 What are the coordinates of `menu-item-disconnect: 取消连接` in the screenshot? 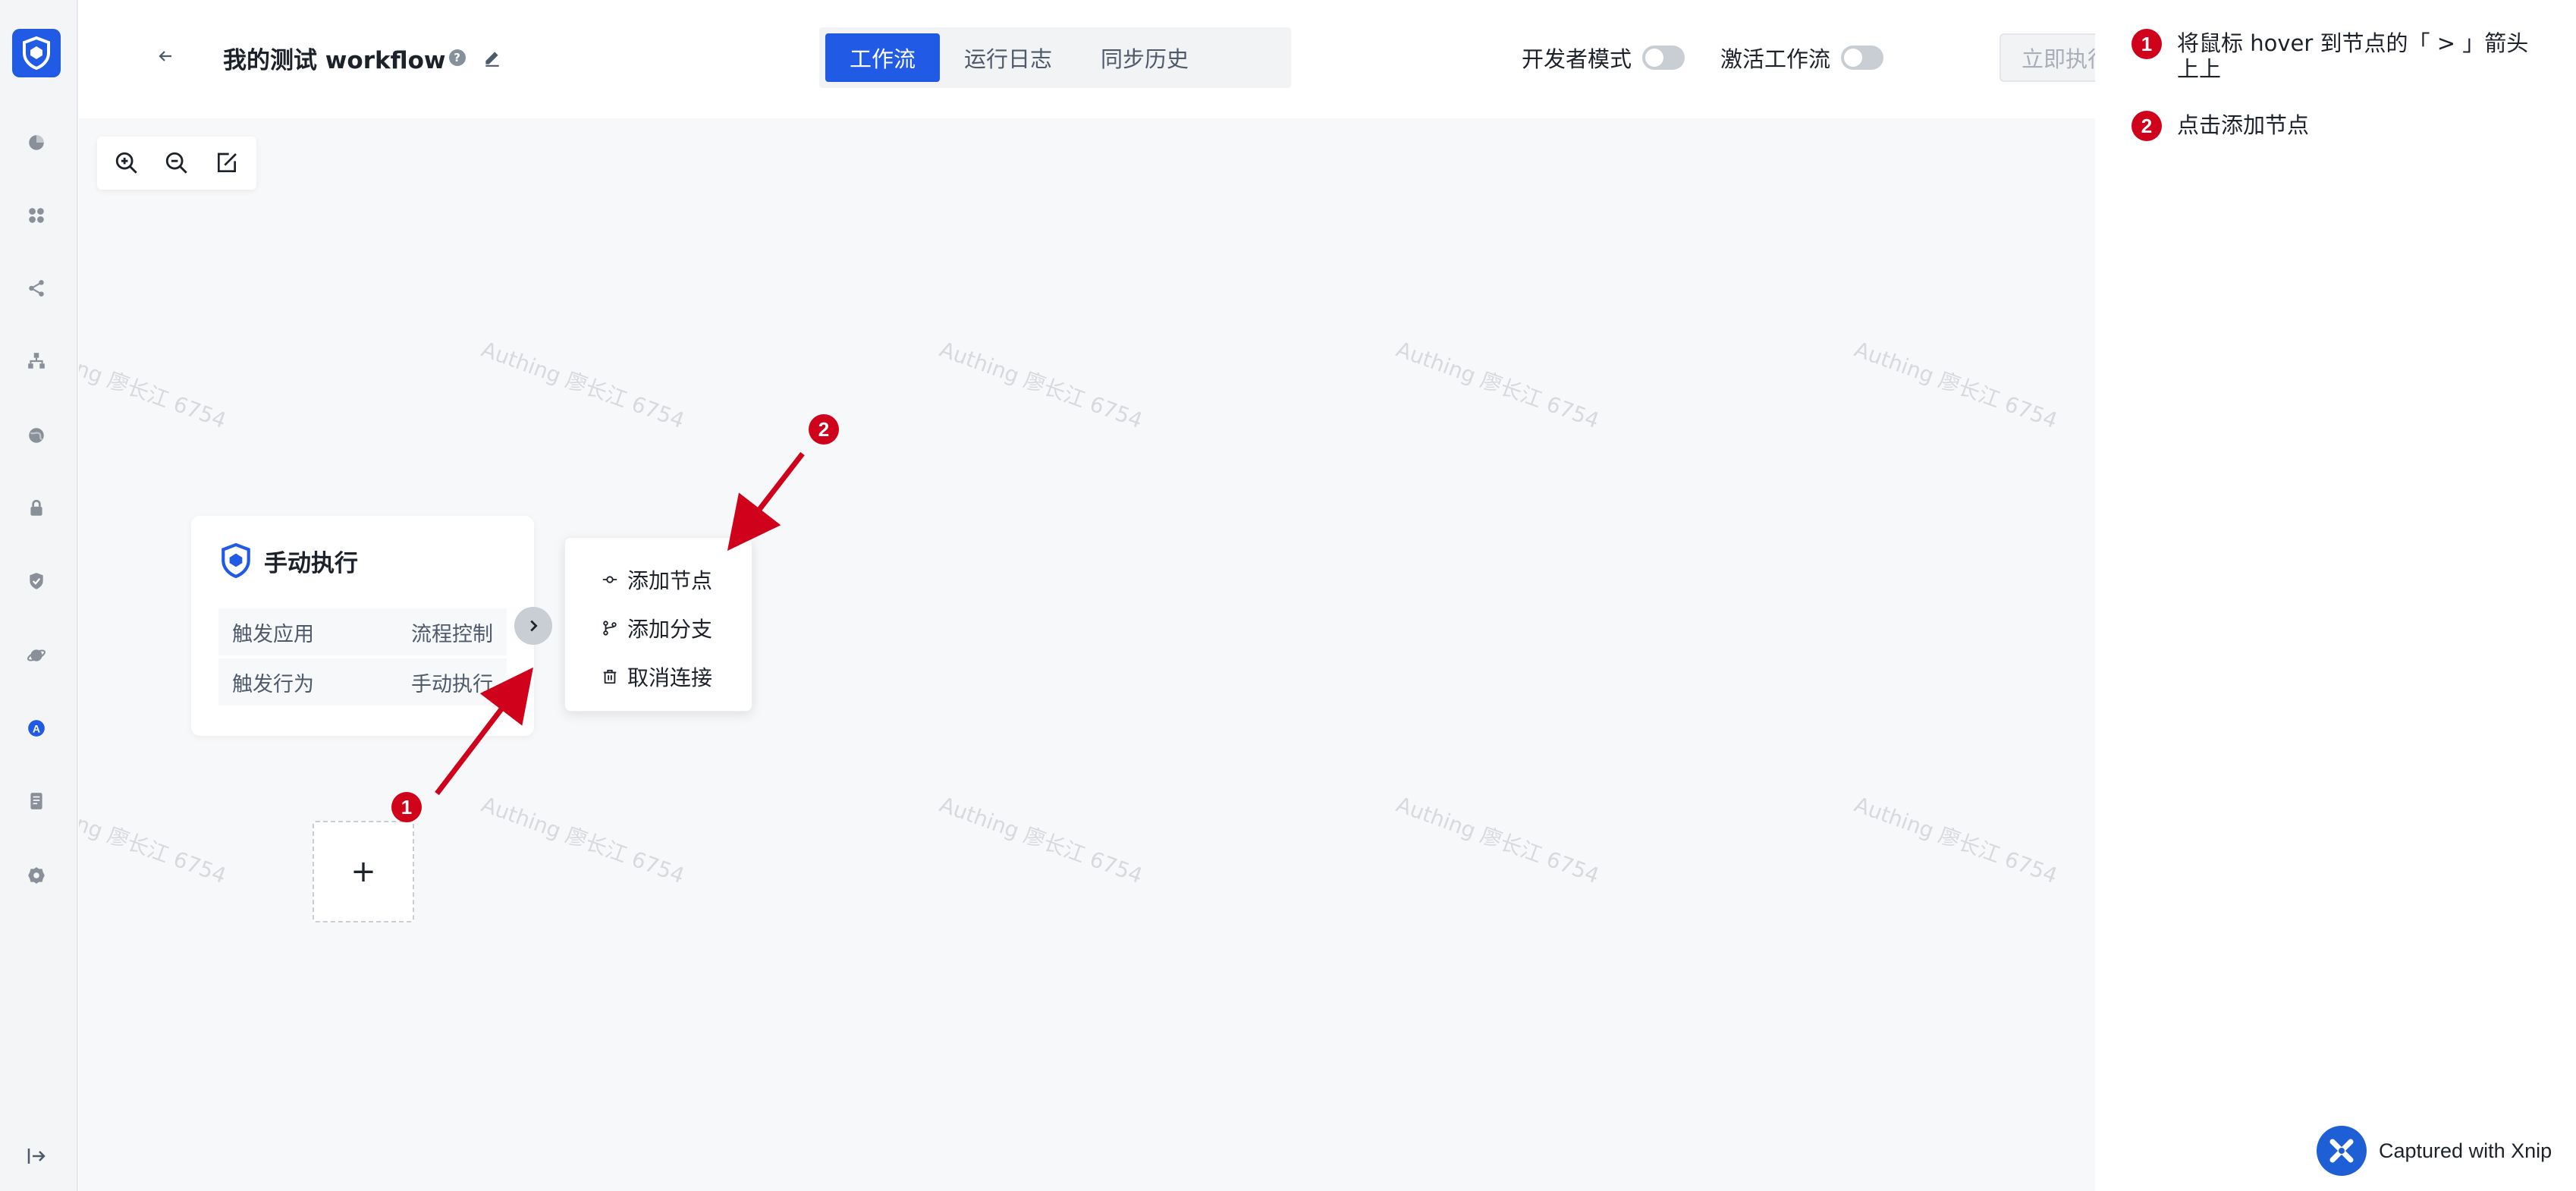 It's located at (657, 677).